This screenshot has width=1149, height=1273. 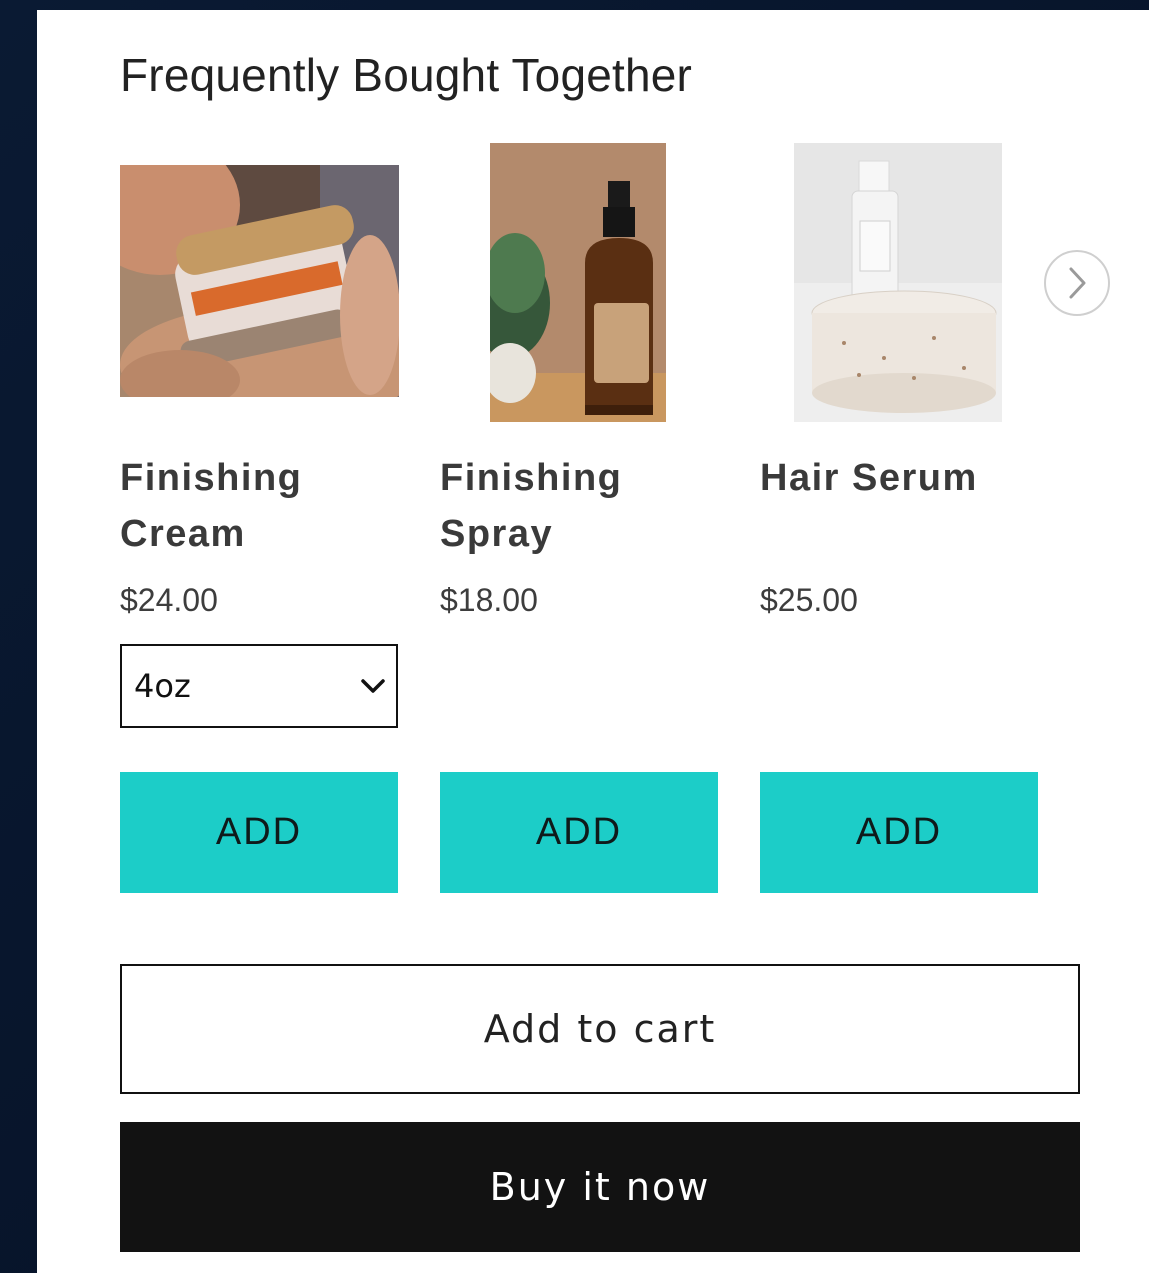 What do you see at coordinates (809, 600) in the screenshot?
I see `product-price: $25.00` at bounding box center [809, 600].